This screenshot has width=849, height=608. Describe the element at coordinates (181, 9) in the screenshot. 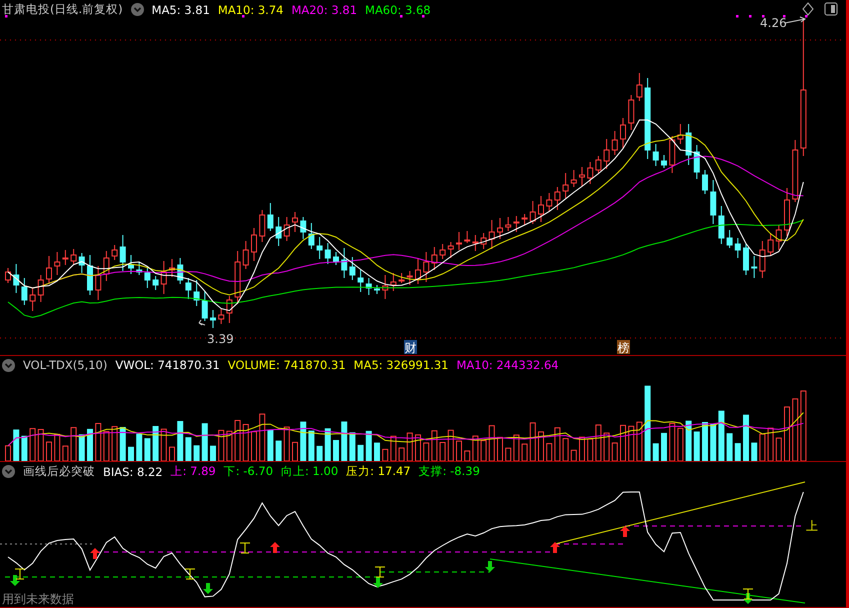

I see `ma-value: MA5: 3.81` at that location.